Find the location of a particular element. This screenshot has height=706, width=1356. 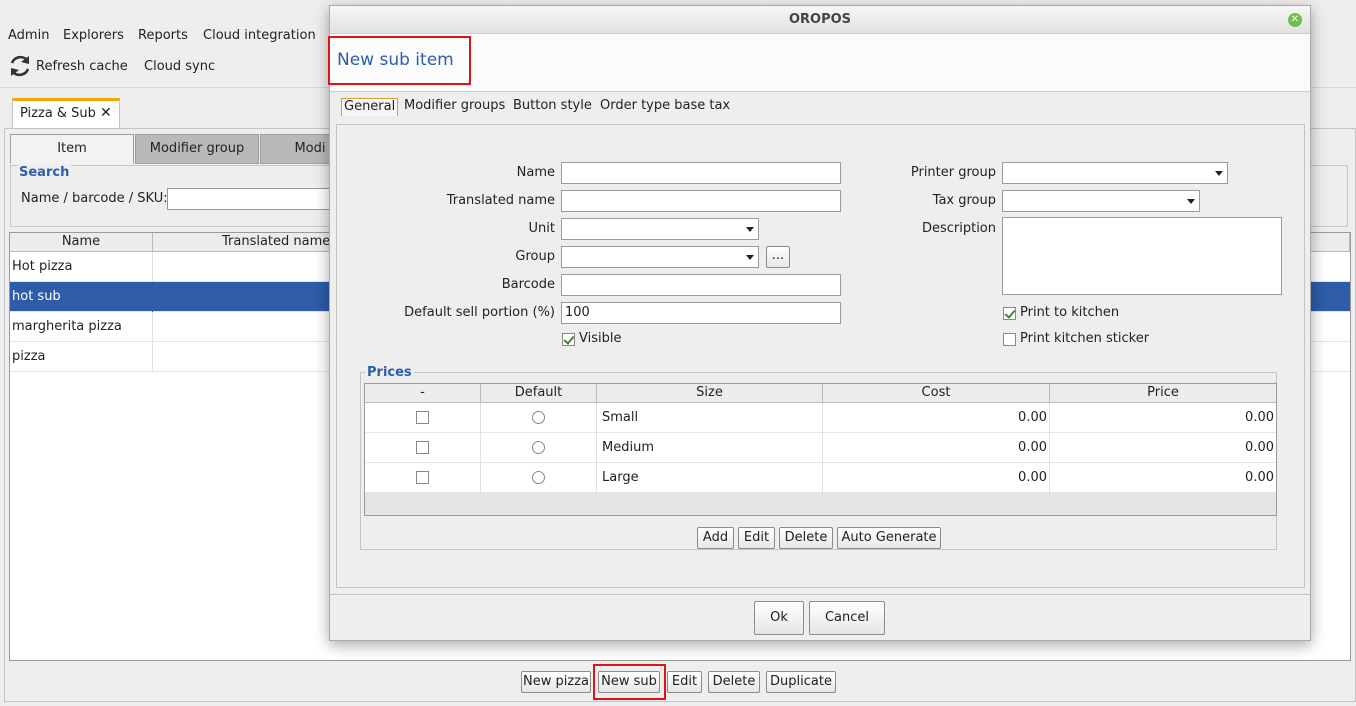

print-to-kitchen-checkbox is located at coordinates (1009, 313).